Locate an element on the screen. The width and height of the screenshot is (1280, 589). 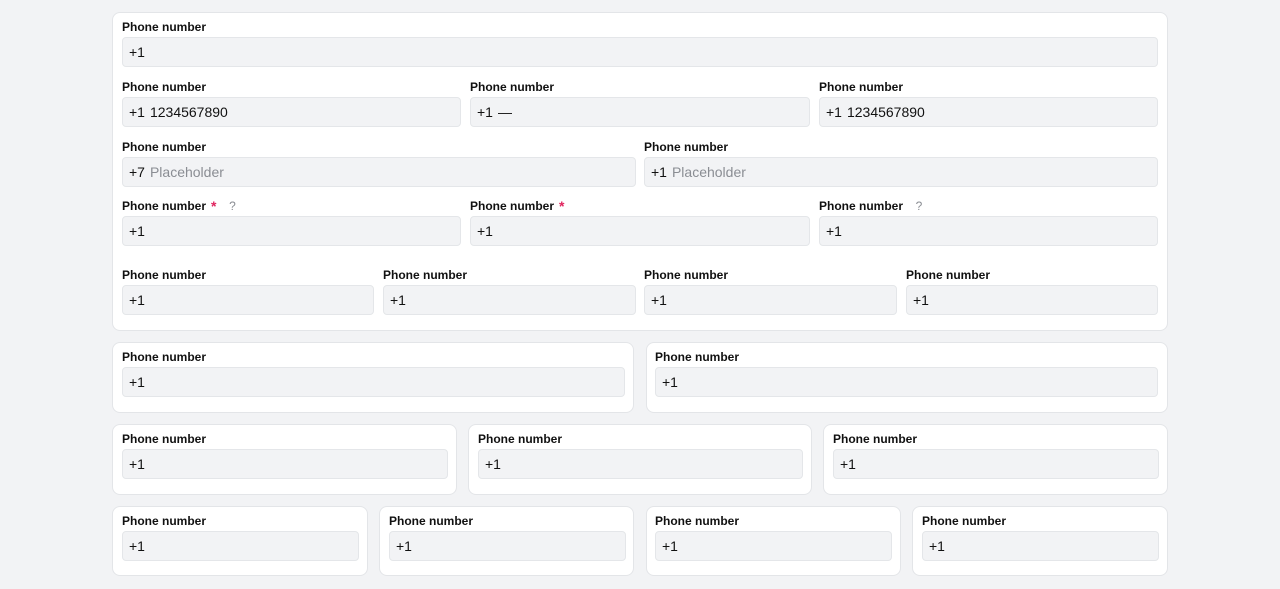
phone-input-box: +7 is located at coordinates (379, 172).